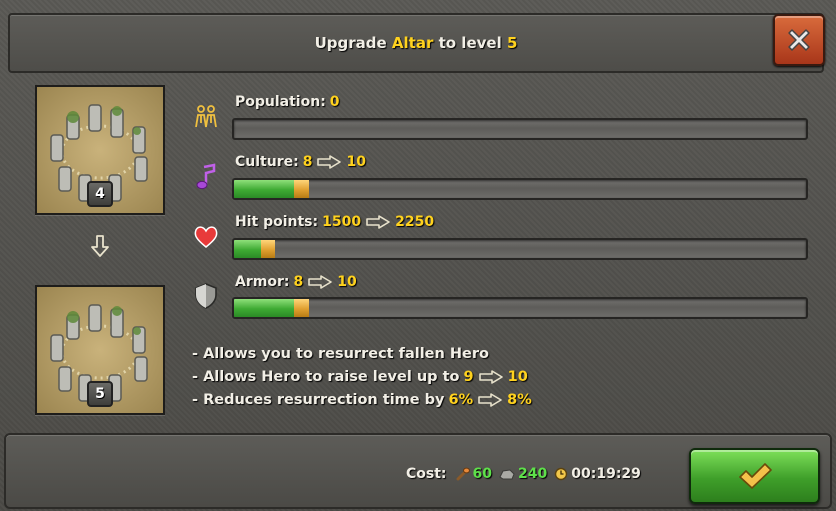  I want to click on stat-new-value: 2250, so click(415, 222).